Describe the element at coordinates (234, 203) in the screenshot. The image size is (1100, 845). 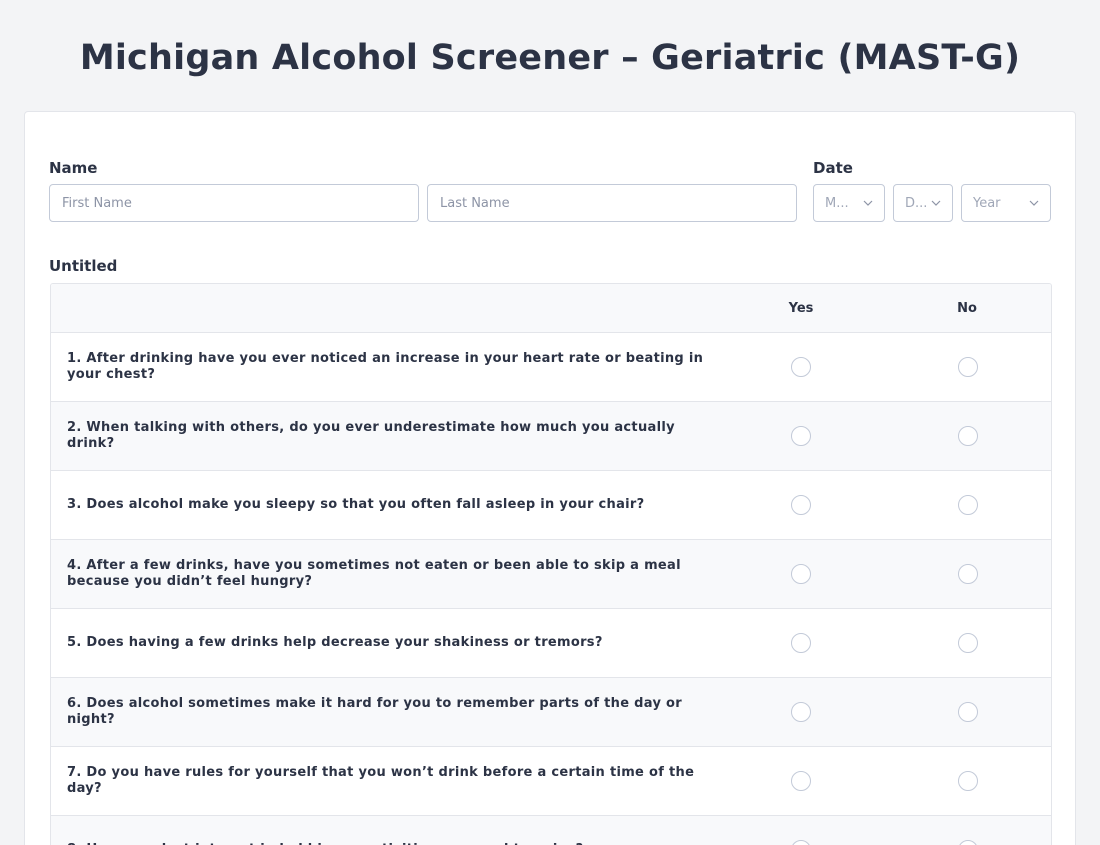
I see `first-name-input` at that location.